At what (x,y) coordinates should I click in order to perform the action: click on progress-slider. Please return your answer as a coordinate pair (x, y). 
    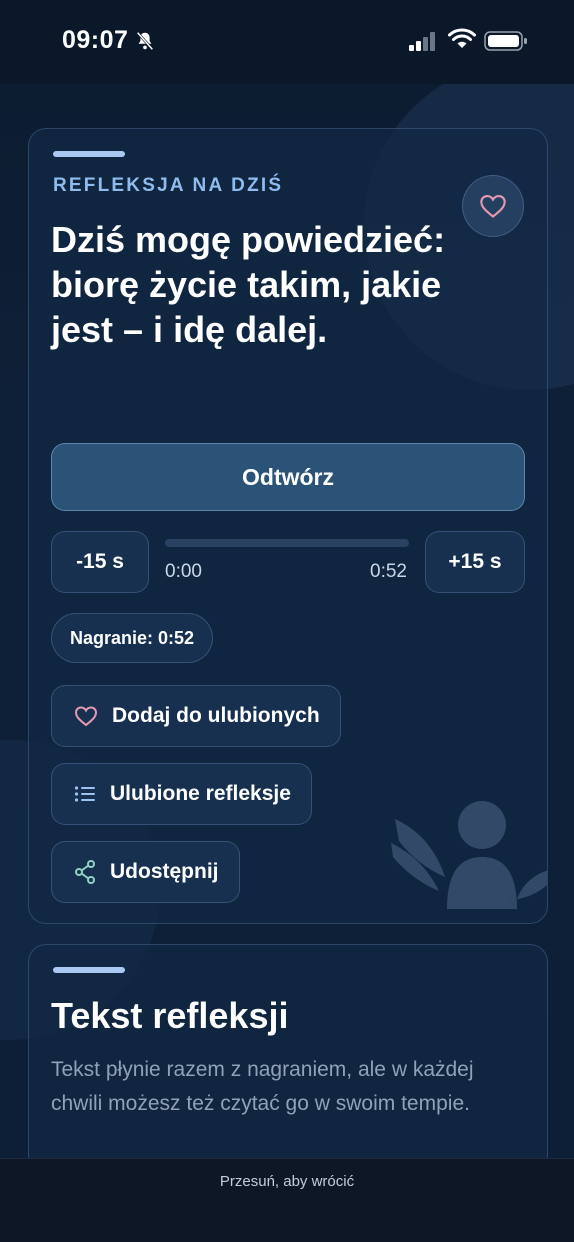
    Looking at the image, I should click on (287, 543).